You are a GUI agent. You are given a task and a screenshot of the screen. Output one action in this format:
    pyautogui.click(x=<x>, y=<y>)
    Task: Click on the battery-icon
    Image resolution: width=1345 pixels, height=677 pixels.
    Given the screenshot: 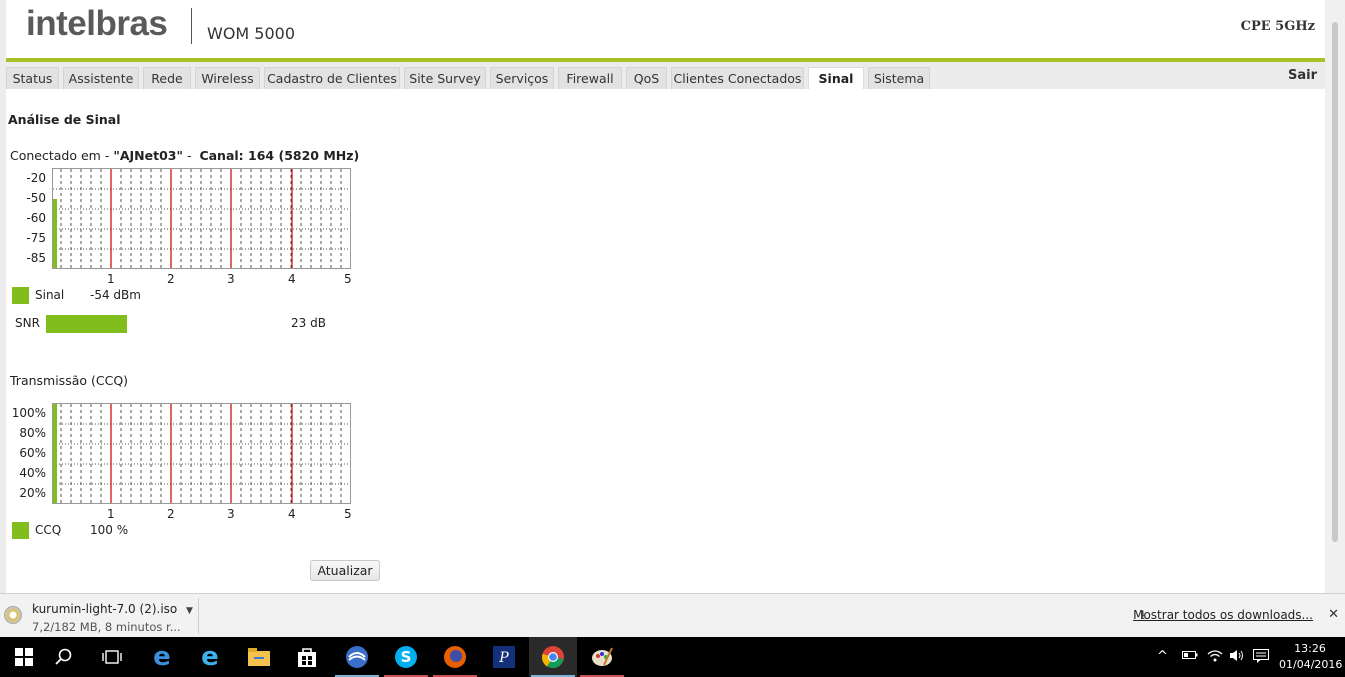 What is the action you would take?
    pyautogui.click(x=1190, y=656)
    